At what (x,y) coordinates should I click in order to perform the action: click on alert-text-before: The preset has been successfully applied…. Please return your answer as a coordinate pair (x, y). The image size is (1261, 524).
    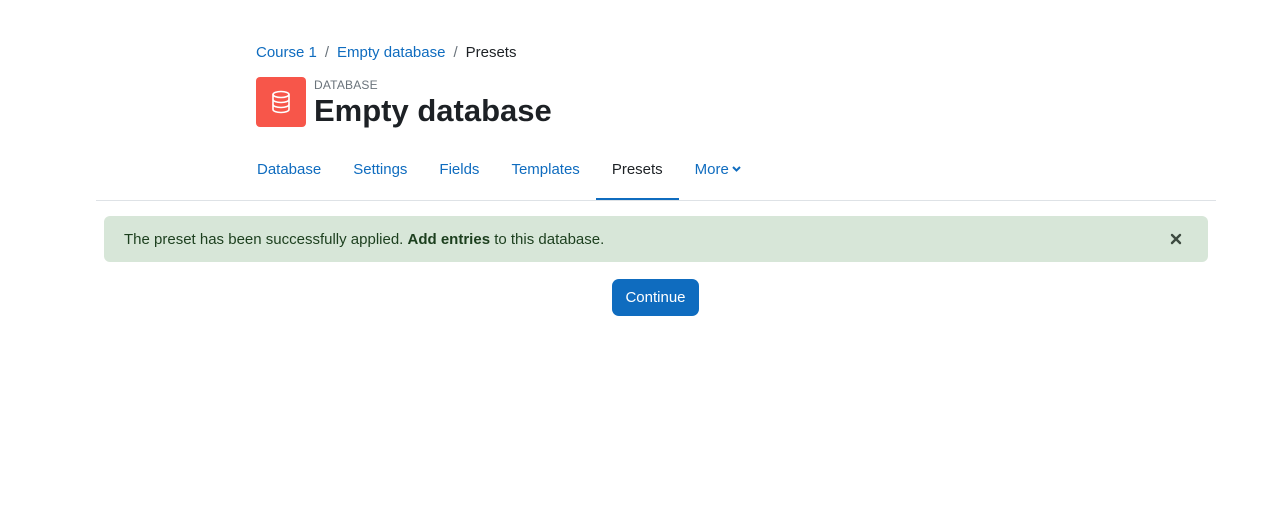
    Looking at the image, I should click on (264, 239).